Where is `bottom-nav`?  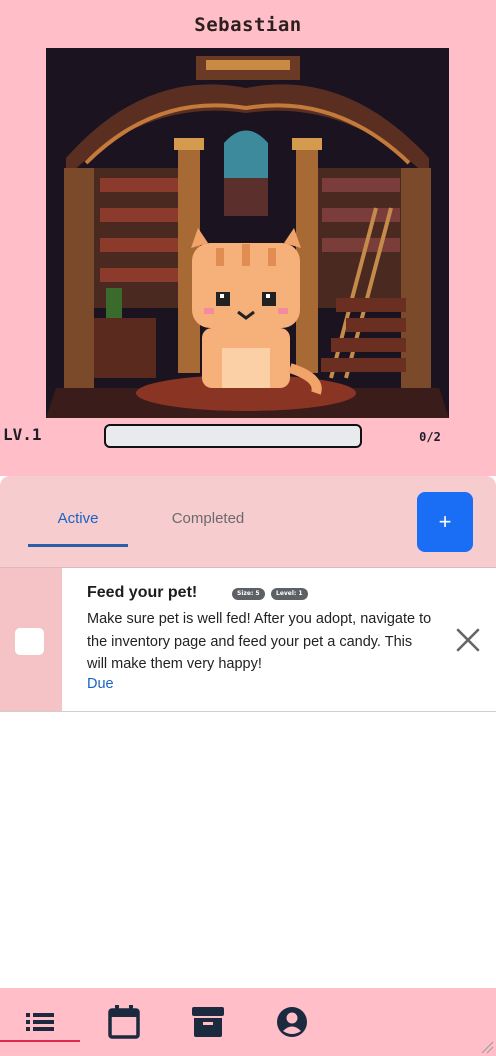 bottom-nav is located at coordinates (248, 1022).